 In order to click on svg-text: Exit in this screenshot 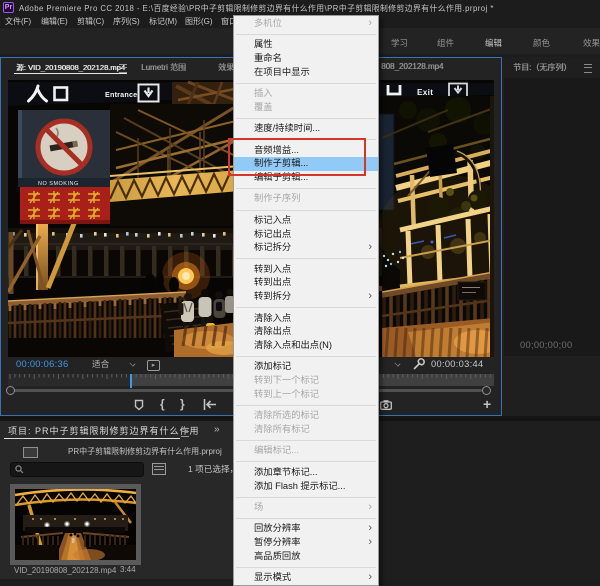, I will do `click(425, 92)`.